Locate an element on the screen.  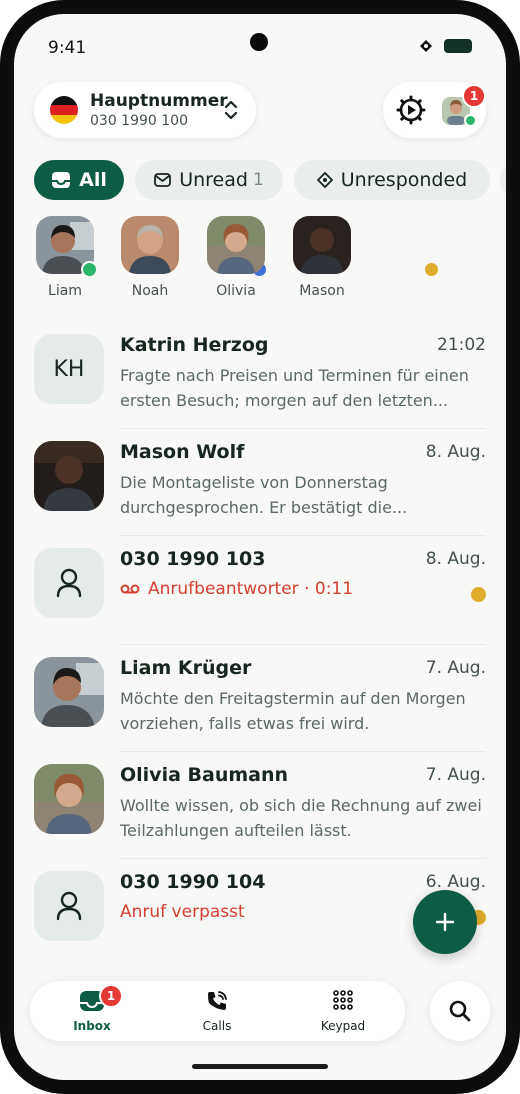
filter-unread: Unread 1 is located at coordinates (209, 180).